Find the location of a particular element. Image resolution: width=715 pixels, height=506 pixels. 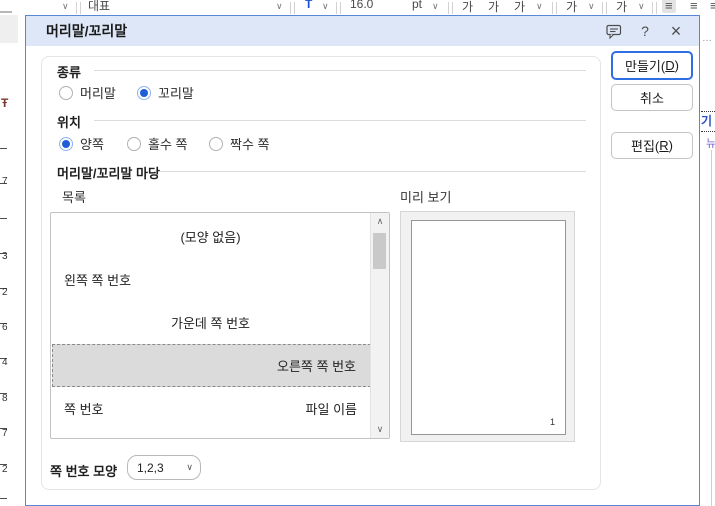

radio-even-pages: 짝수 쪽 is located at coordinates (239, 143).